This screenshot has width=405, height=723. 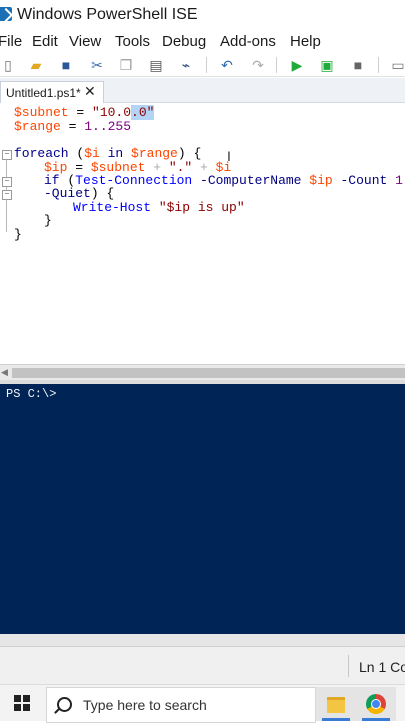 I want to click on paste-icon: ▤, so click(x=156, y=65).